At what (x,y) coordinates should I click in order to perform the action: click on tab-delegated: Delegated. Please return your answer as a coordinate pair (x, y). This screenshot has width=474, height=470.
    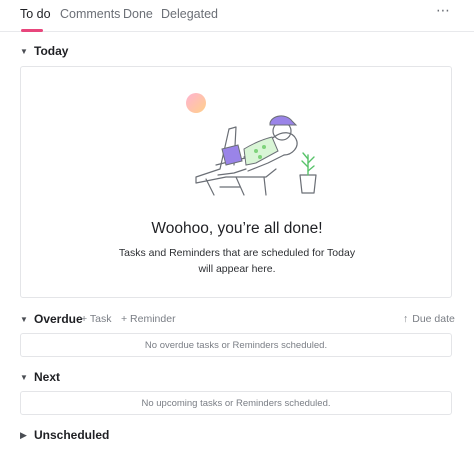
    Looking at the image, I should click on (189, 14).